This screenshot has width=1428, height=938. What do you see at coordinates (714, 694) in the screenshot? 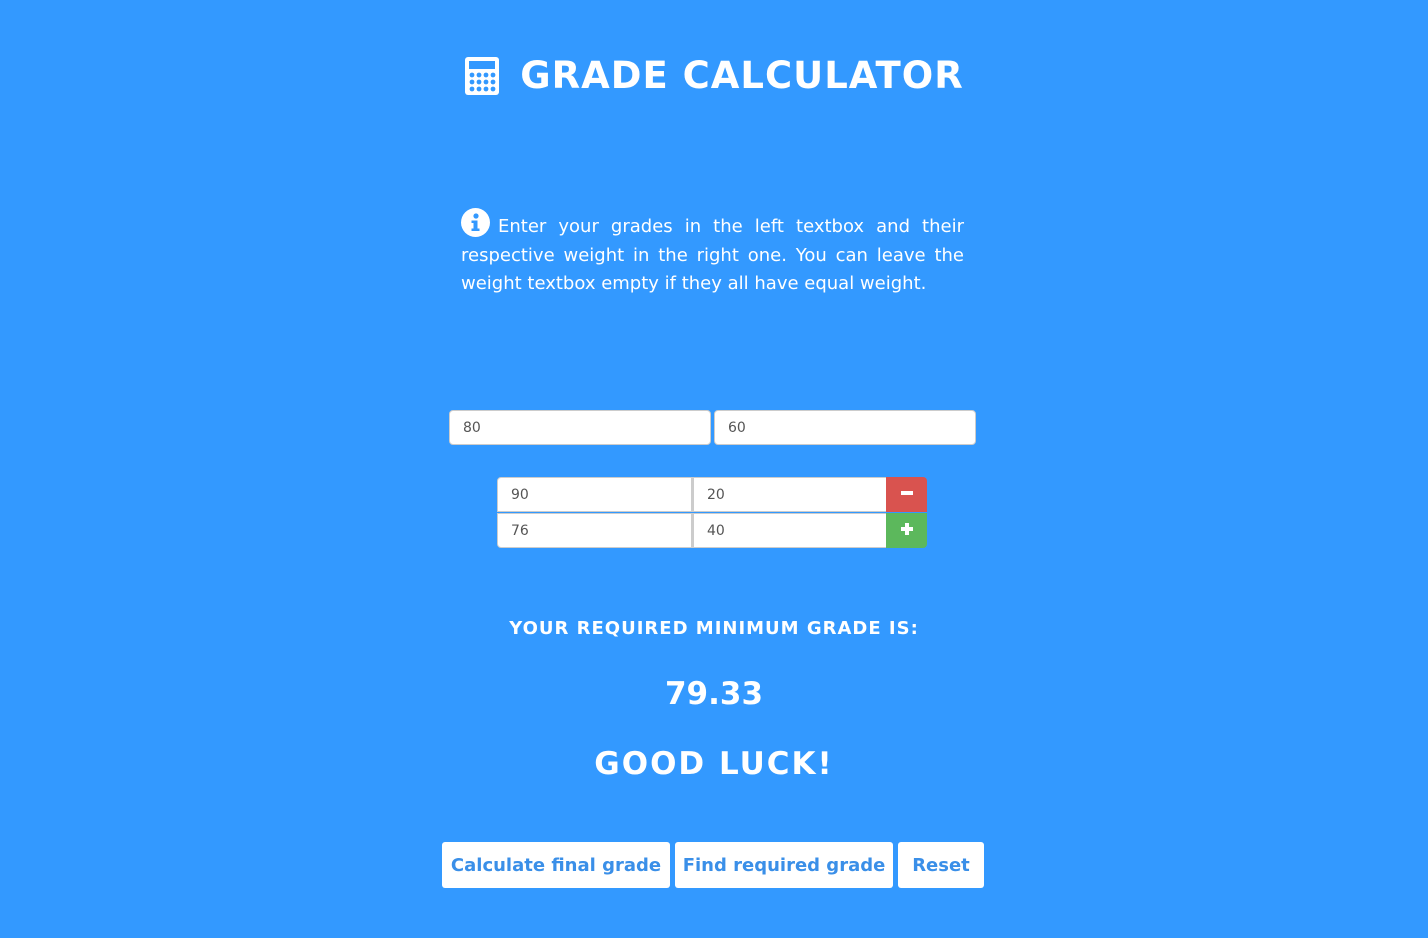
I see `result-value: 79.33` at bounding box center [714, 694].